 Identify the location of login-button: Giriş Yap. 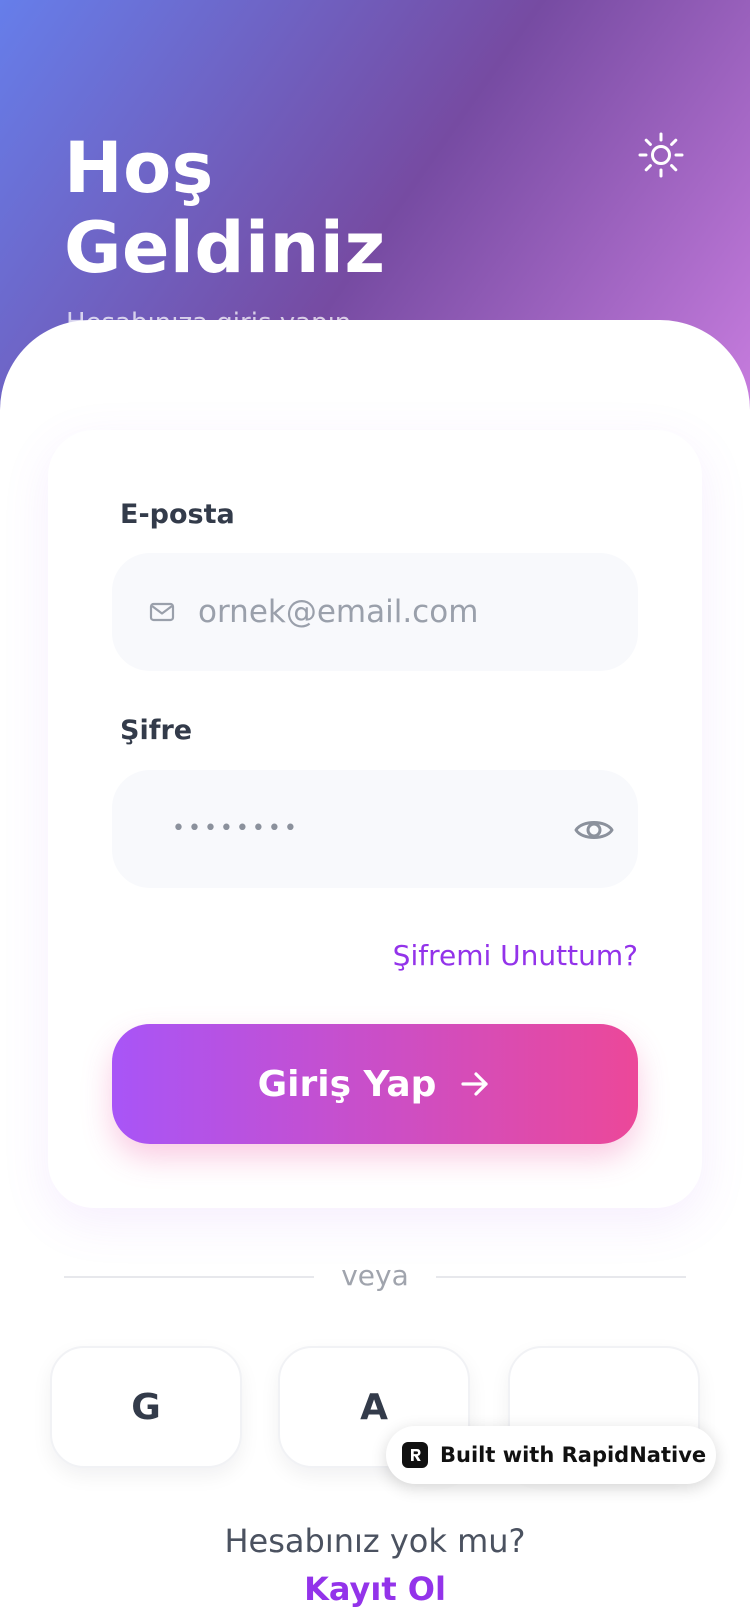
(375, 1084).